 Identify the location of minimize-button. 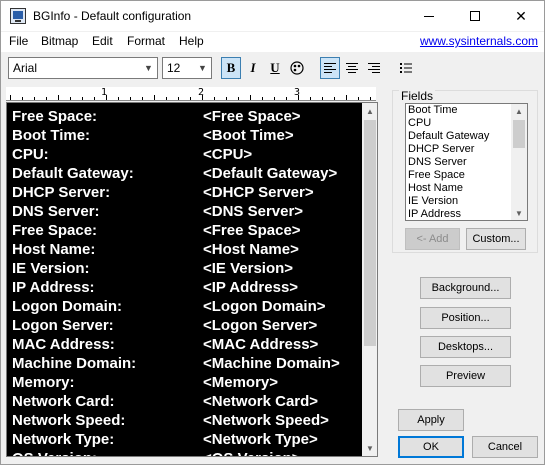
(429, 16).